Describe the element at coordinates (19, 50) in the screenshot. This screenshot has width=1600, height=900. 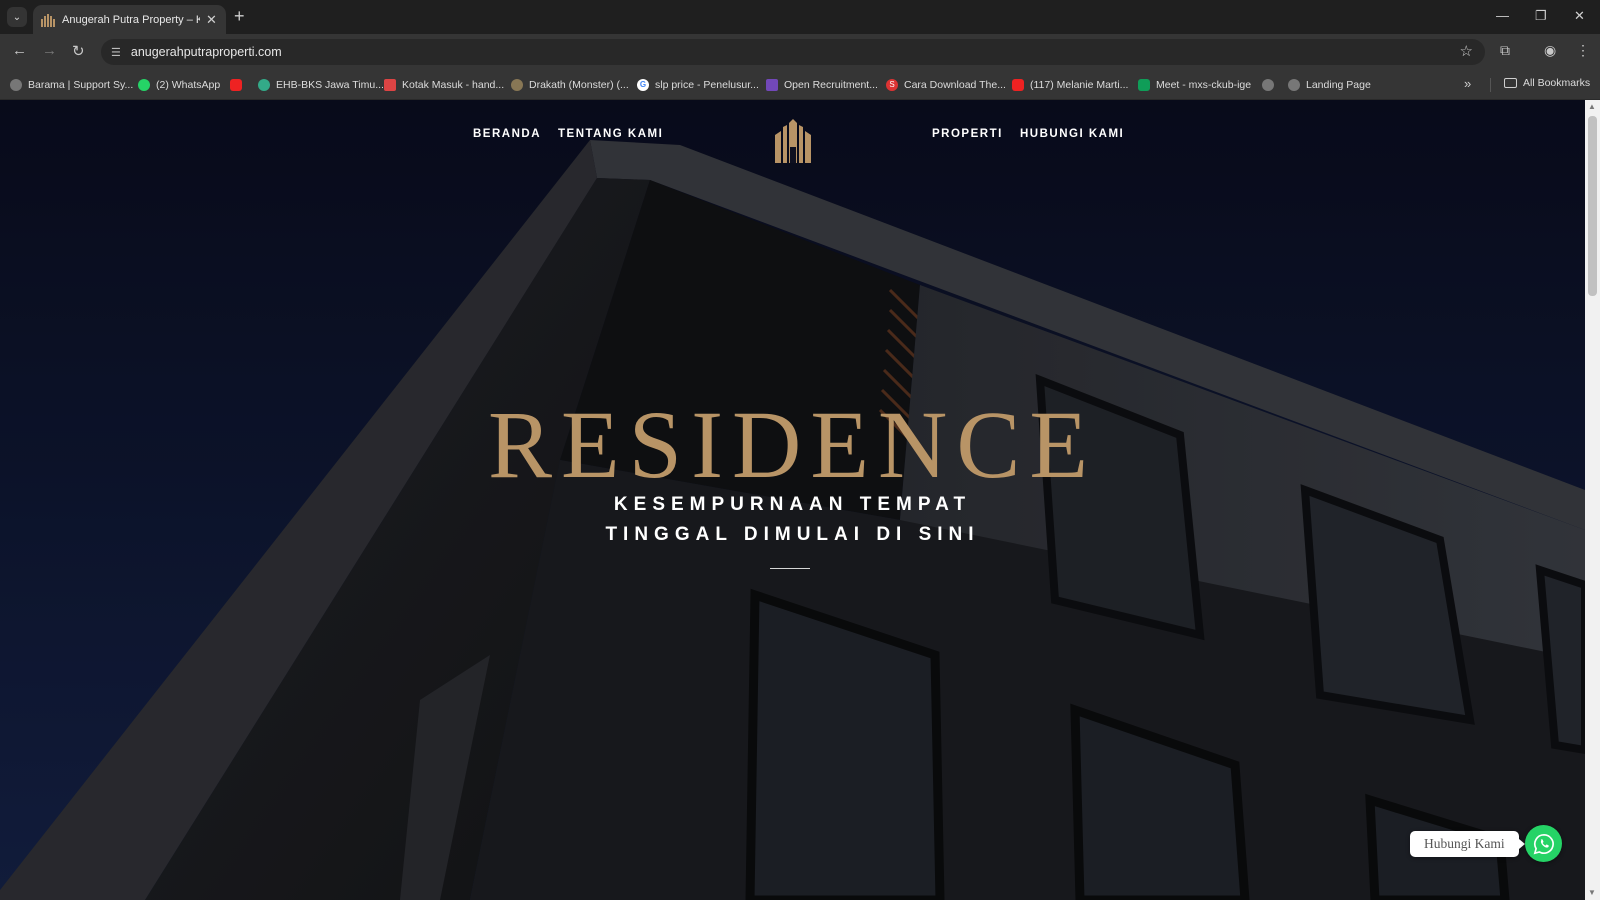
I see `back-button: ←` at that location.